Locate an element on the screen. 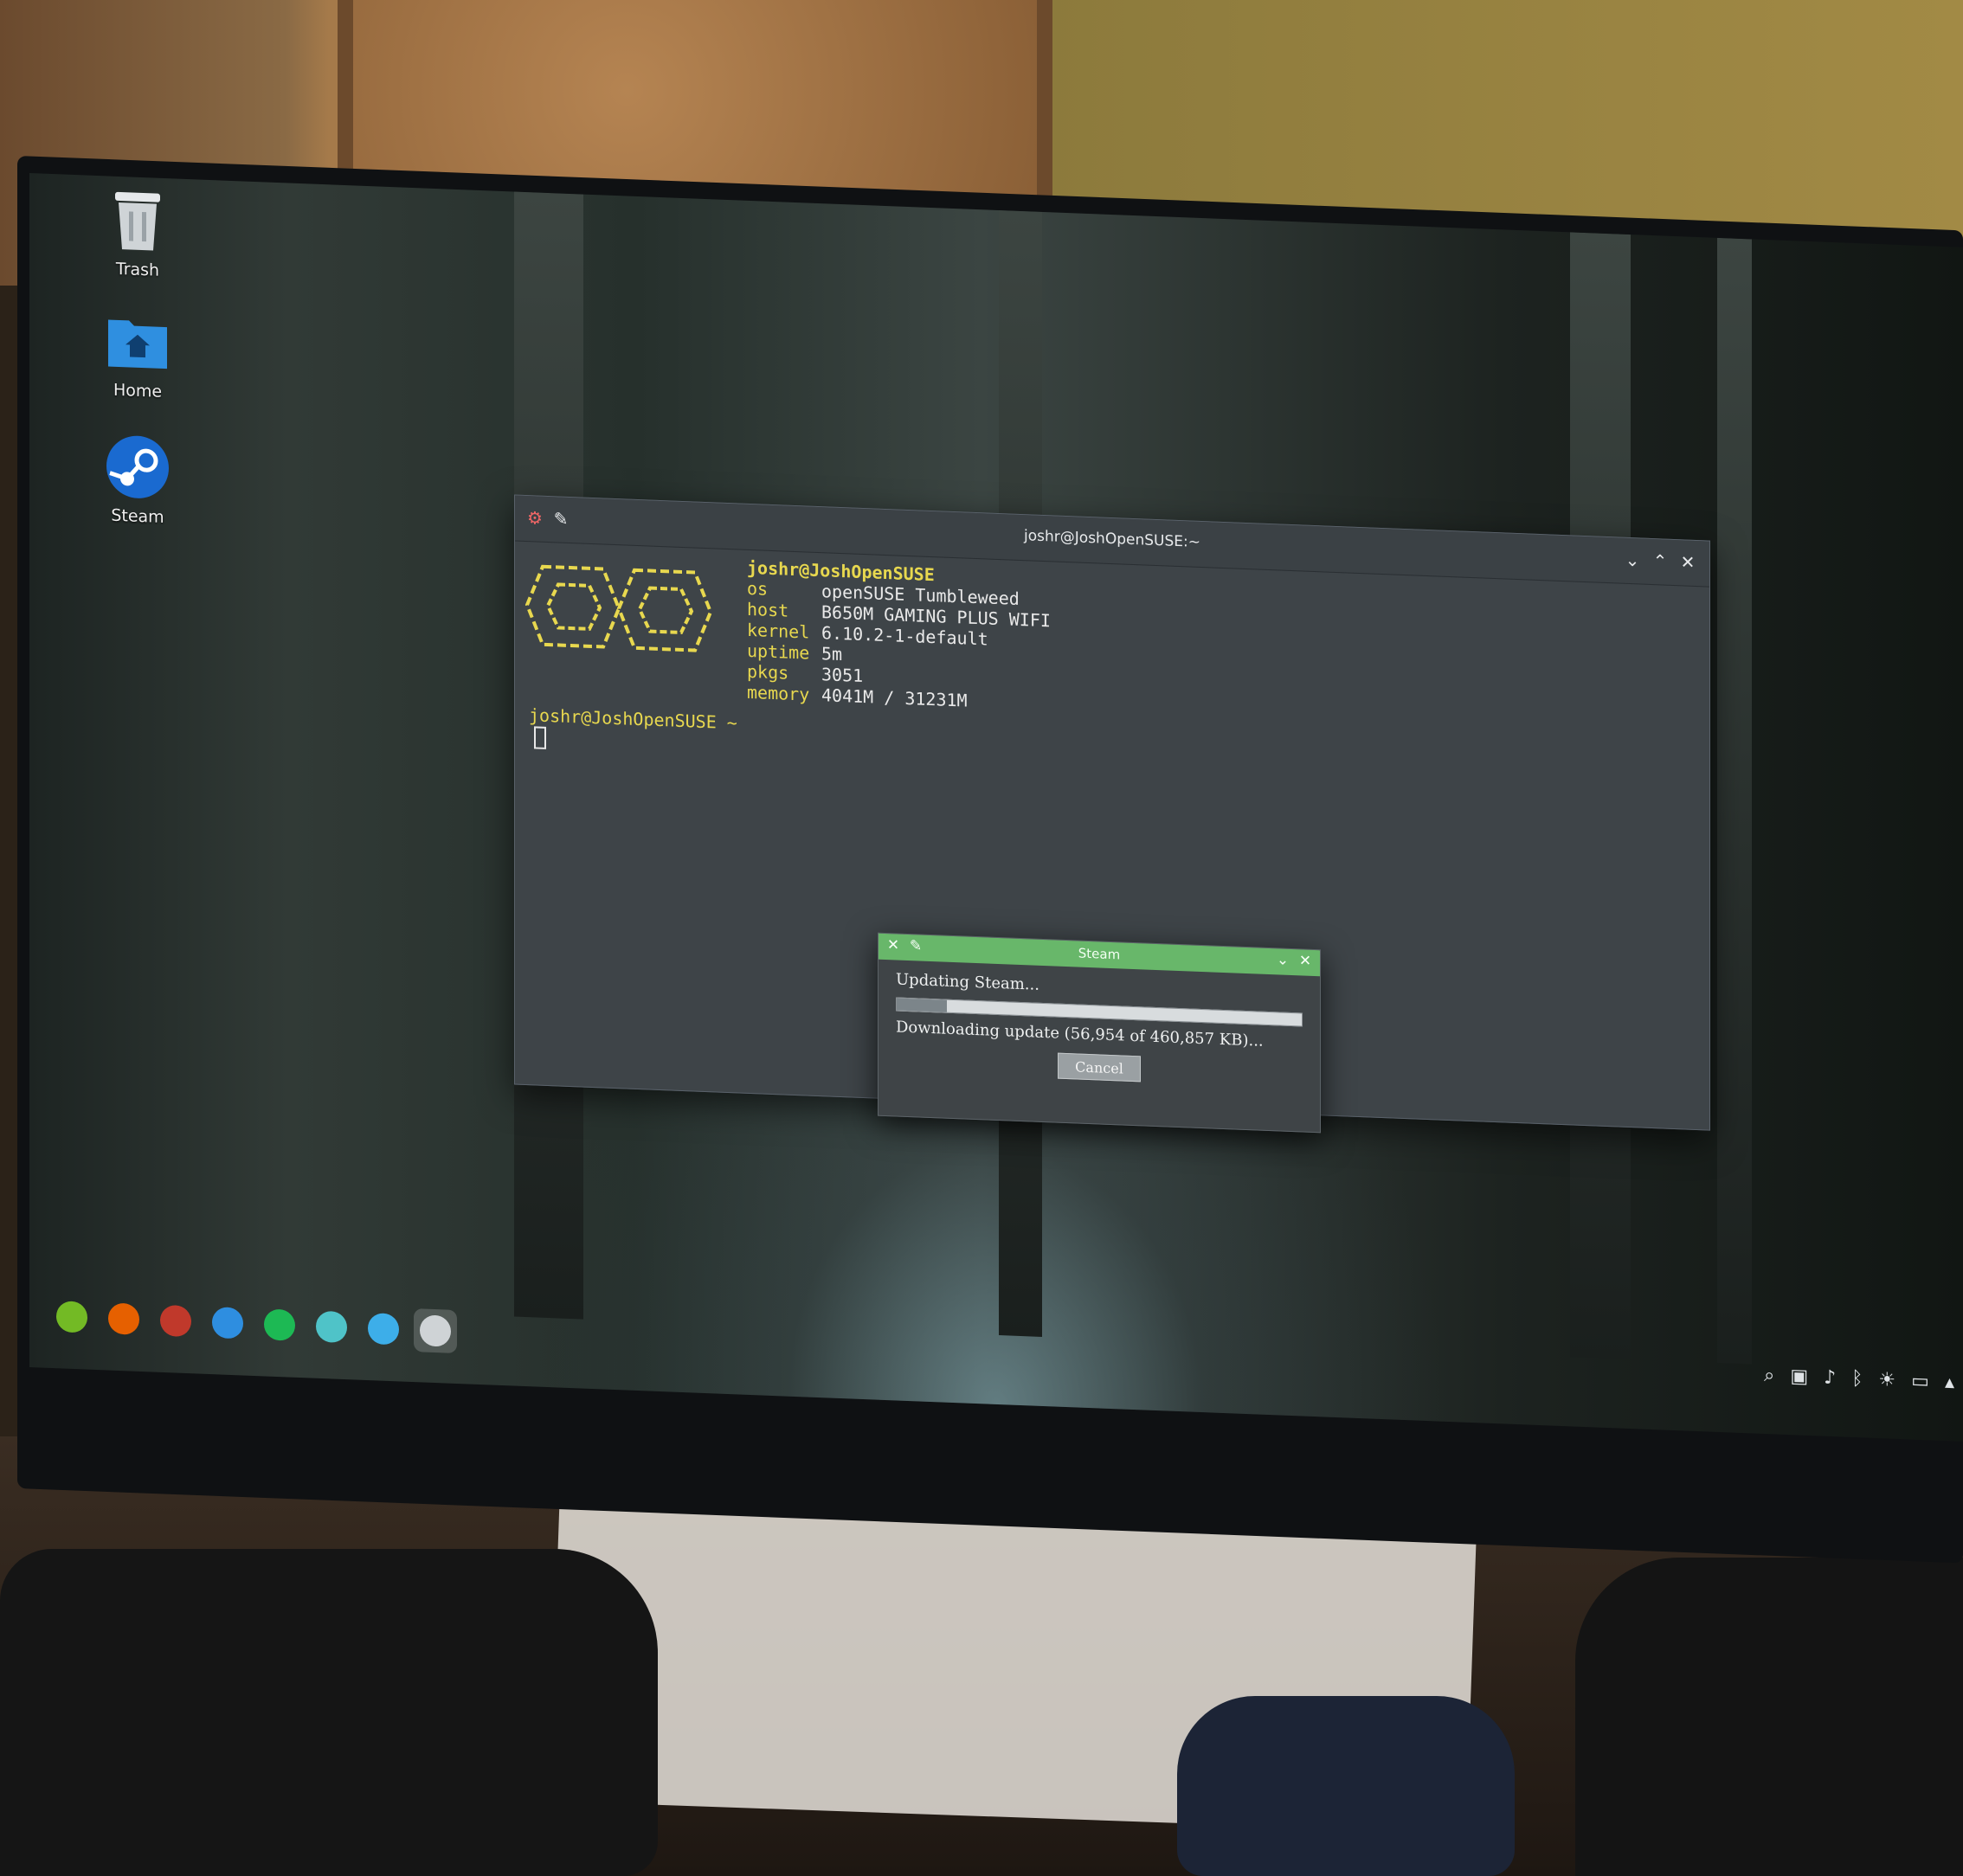  text-cursor is located at coordinates (540, 737).